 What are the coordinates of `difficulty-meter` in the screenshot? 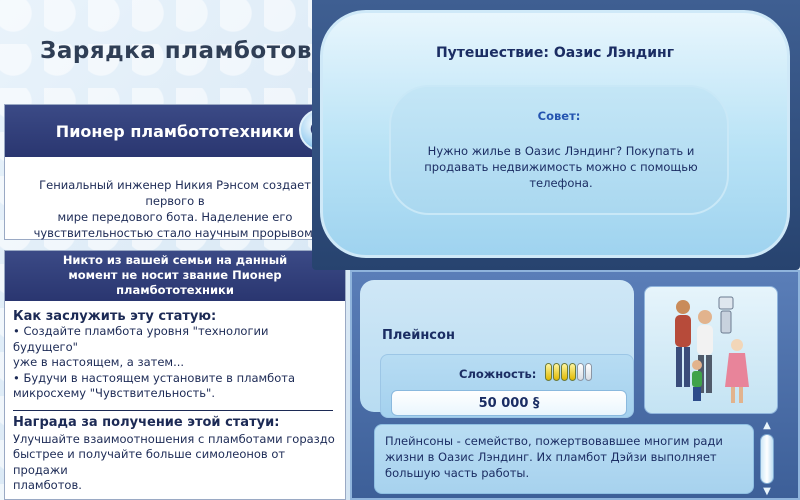 It's located at (568, 372).